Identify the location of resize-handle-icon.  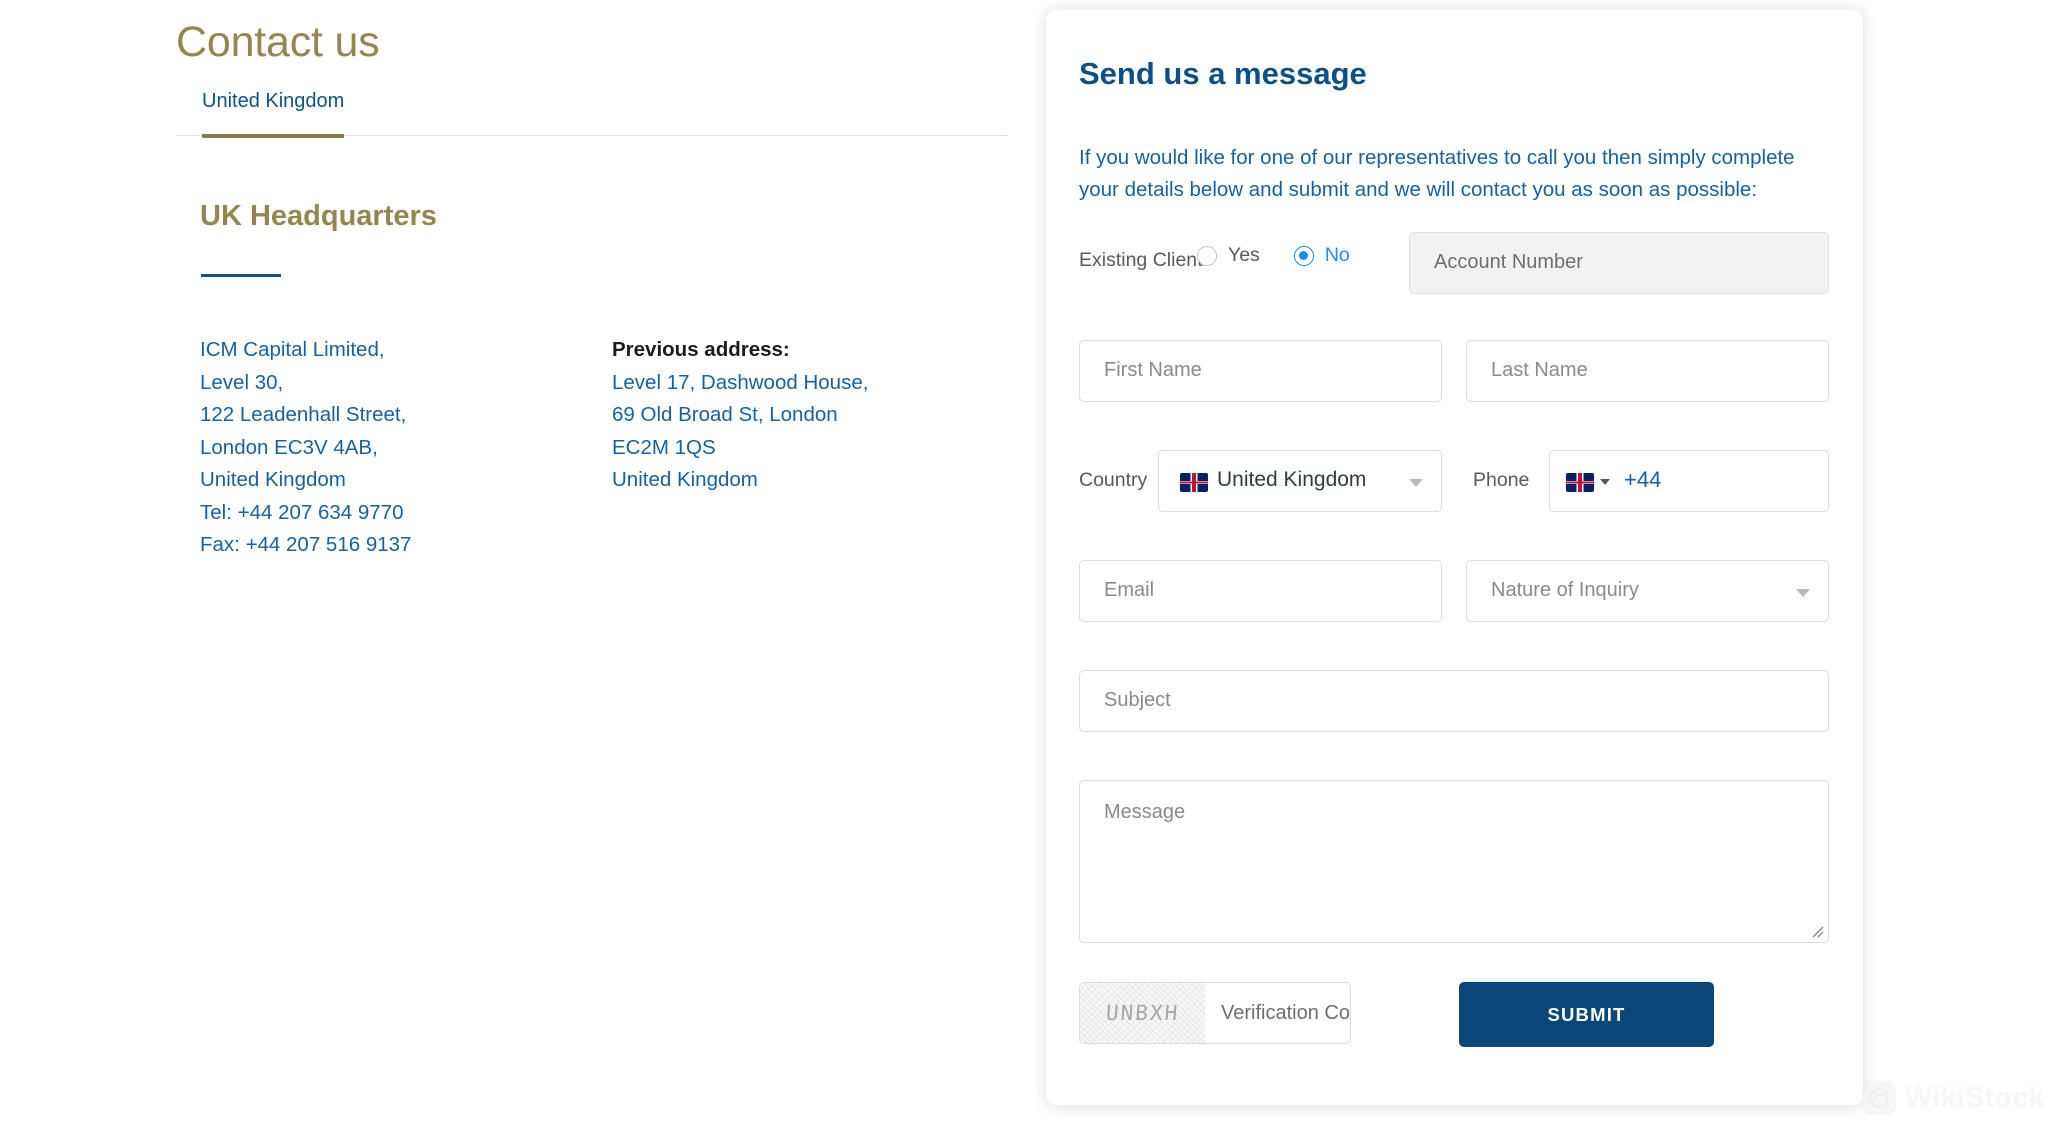
(1817, 931).